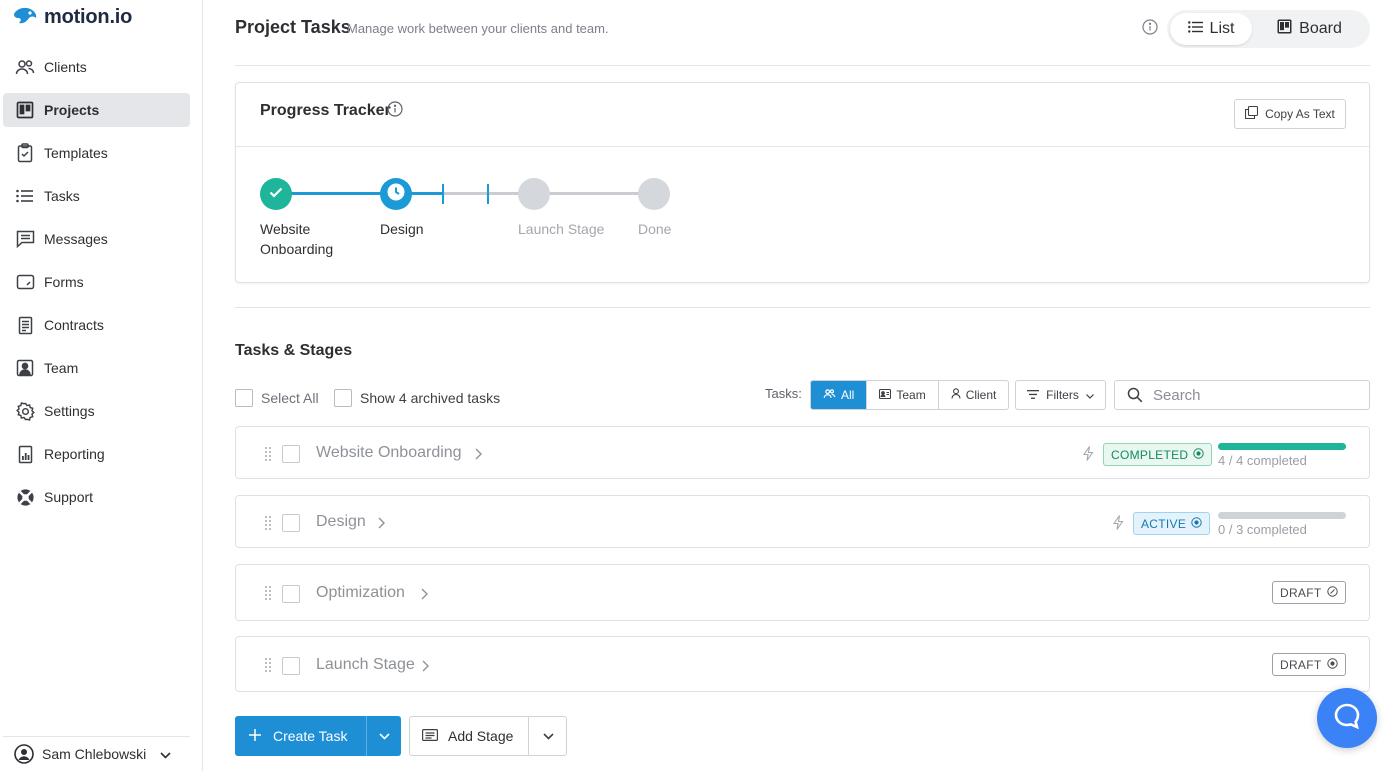 Image resolution: width=1398 pixels, height=771 pixels. I want to click on stage-node-current, so click(396, 194).